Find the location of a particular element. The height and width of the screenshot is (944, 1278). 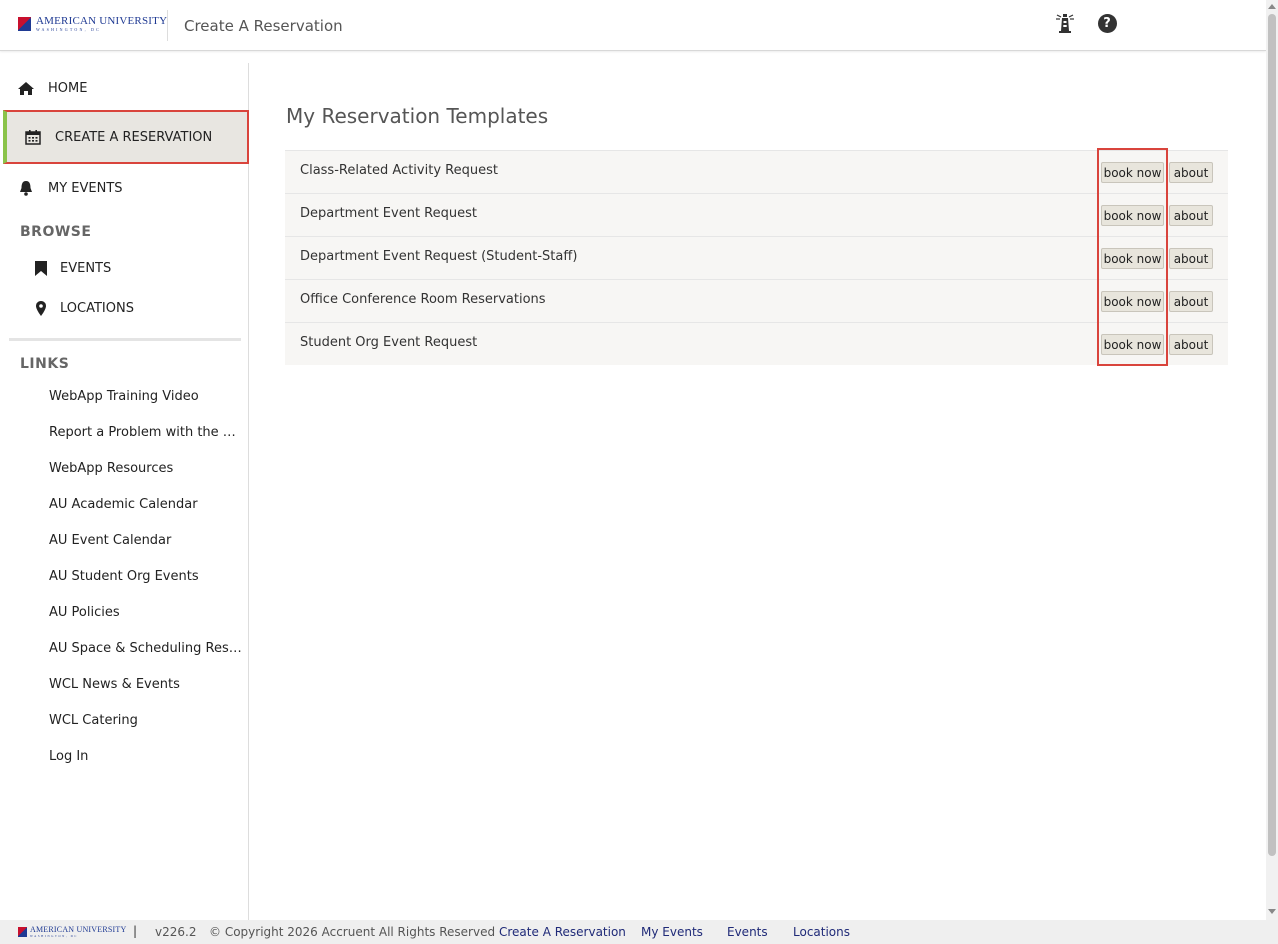

footer-link-events: Events is located at coordinates (747, 932).